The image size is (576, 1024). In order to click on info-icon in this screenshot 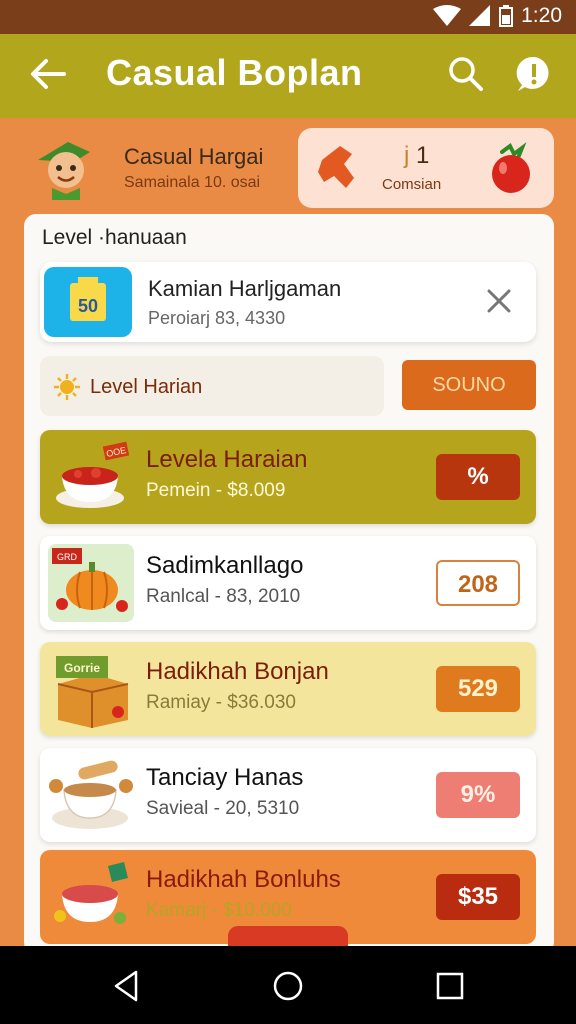, I will do `click(534, 74)`.